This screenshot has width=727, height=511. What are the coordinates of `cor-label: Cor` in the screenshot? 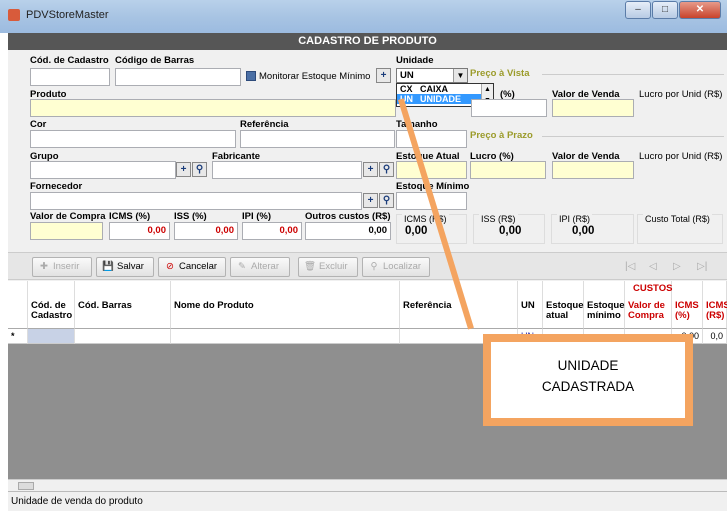 It's located at (38, 124).